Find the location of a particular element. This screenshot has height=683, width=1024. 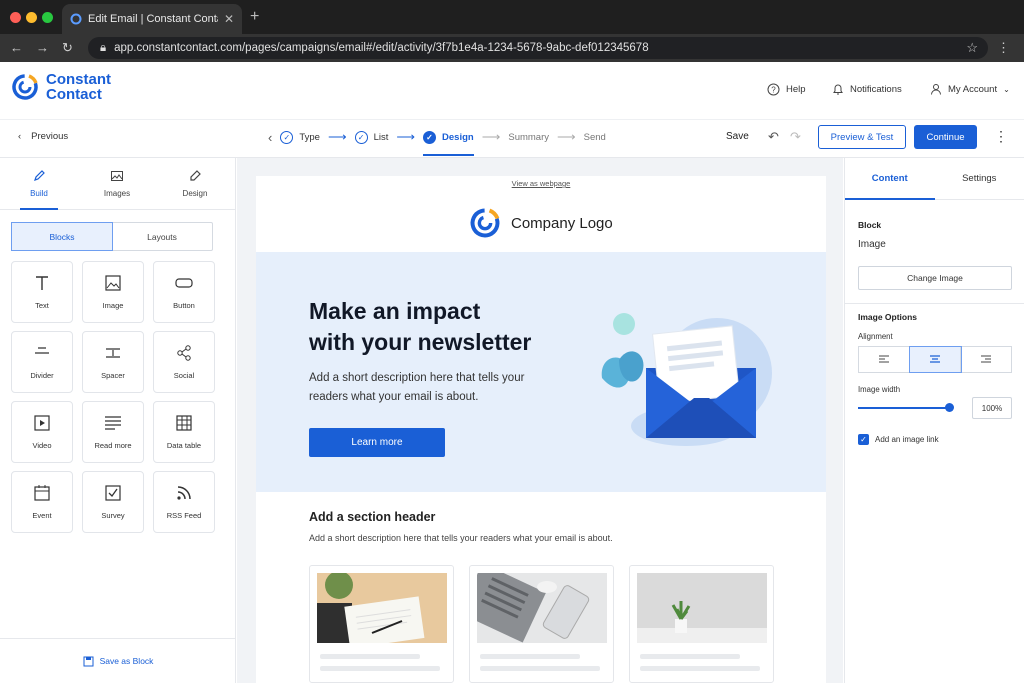

align-center-icon is located at coordinates (935, 358).